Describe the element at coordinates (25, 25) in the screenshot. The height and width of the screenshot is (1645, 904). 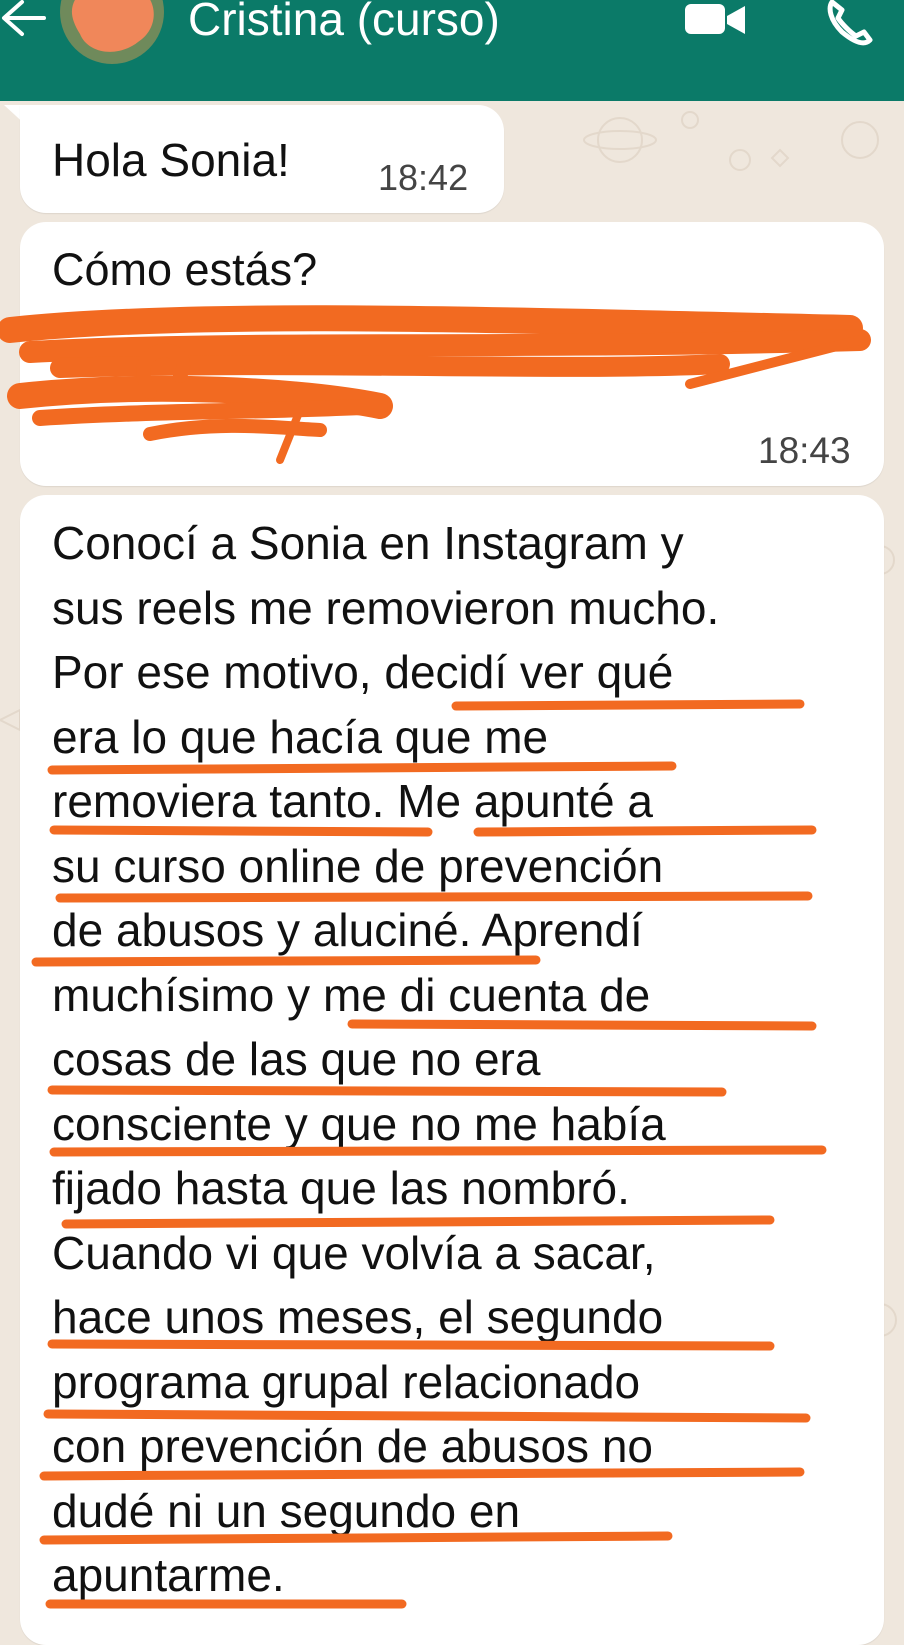
I see `back-arrow-icon` at that location.